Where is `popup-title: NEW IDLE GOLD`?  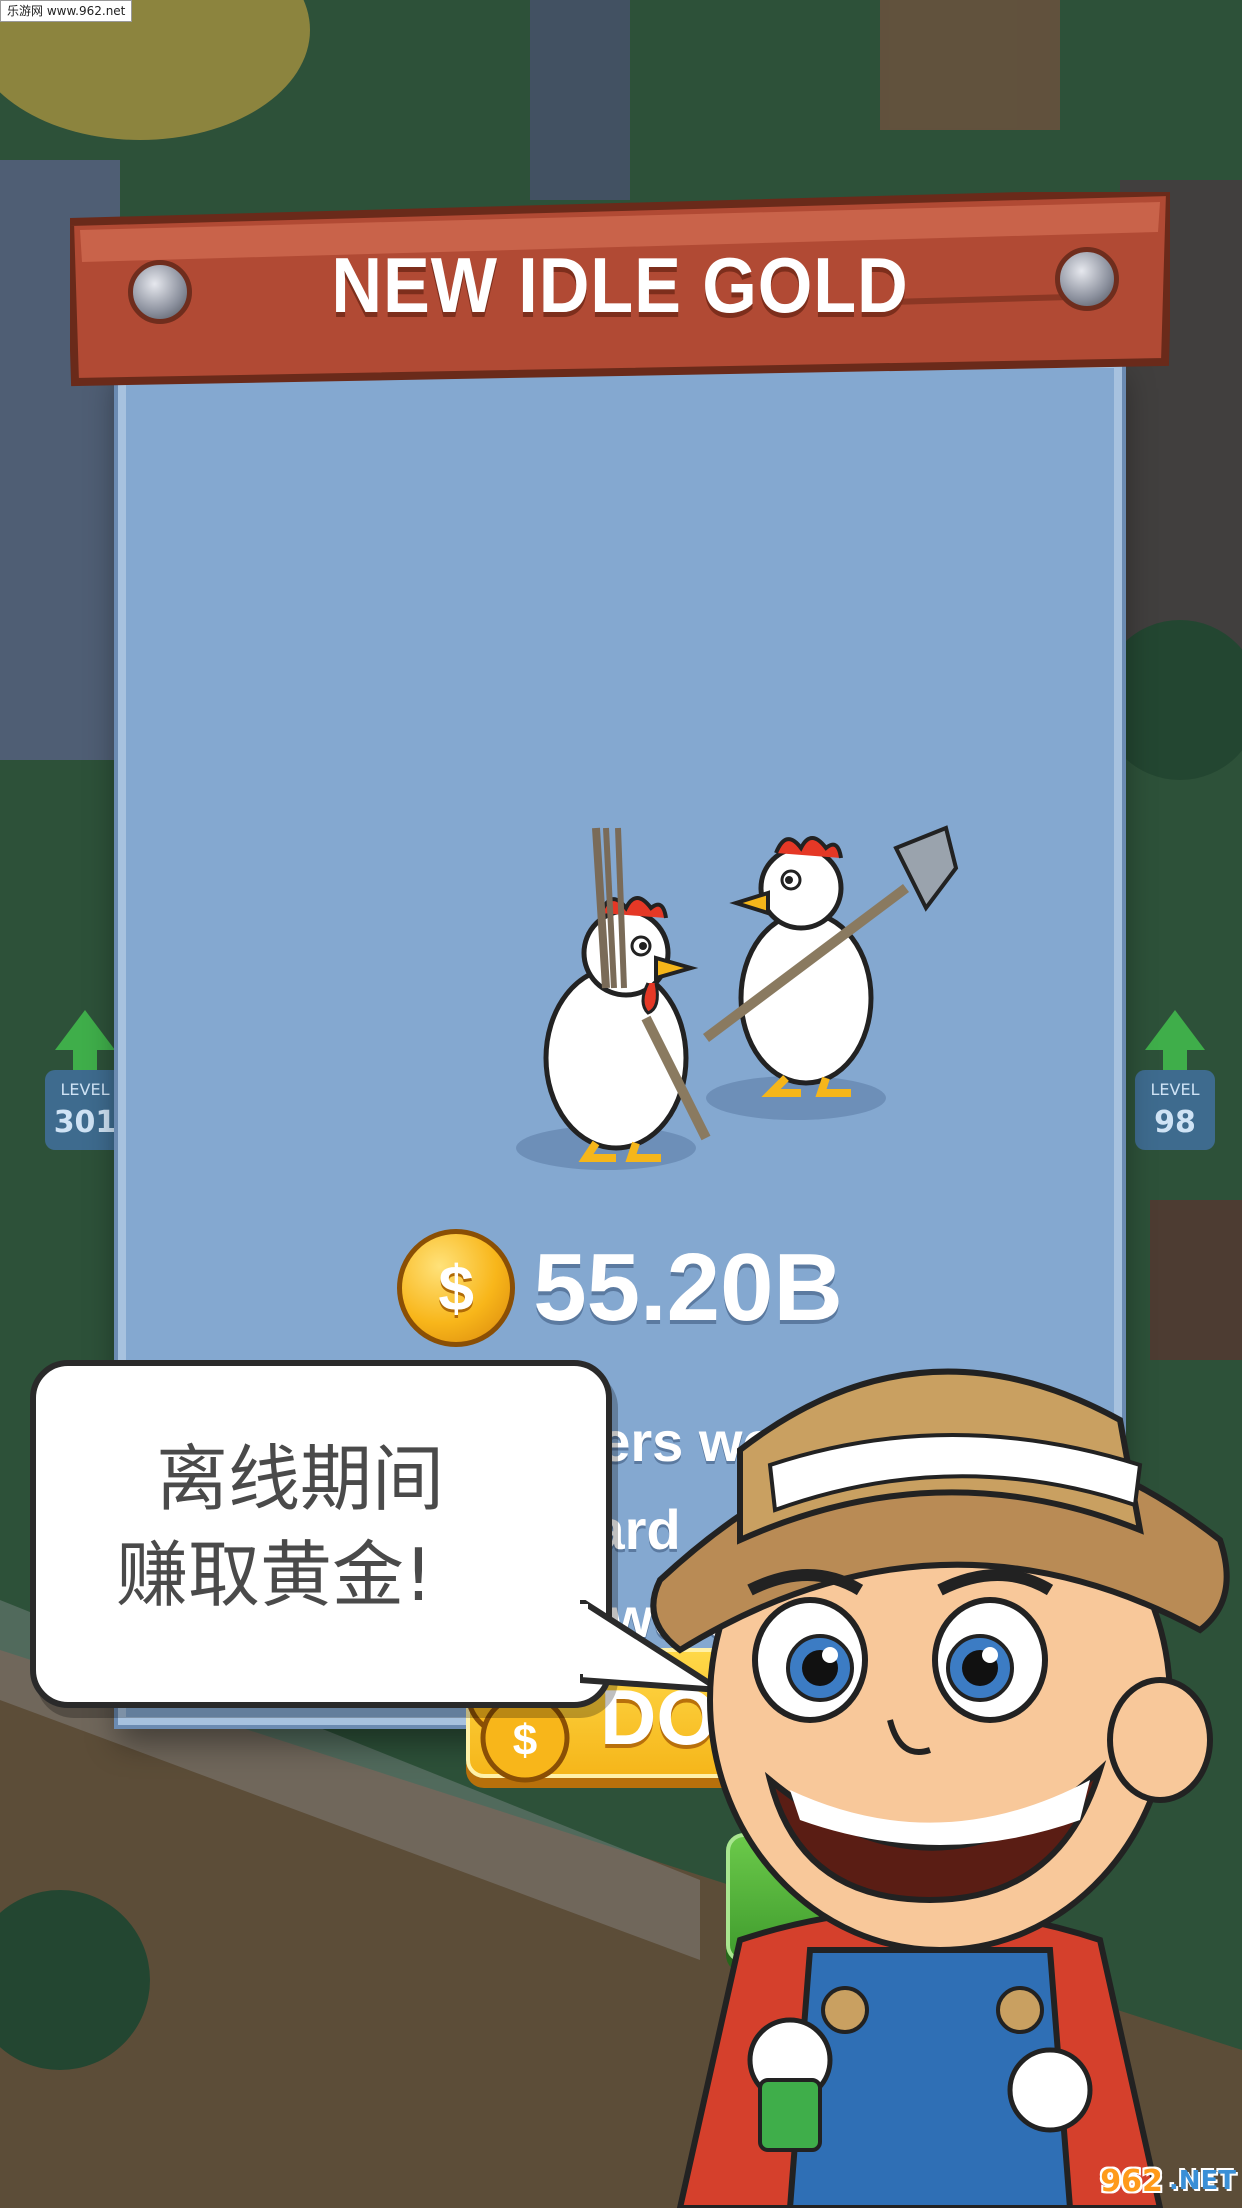 popup-title: NEW IDLE GOLD is located at coordinates (620, 285).